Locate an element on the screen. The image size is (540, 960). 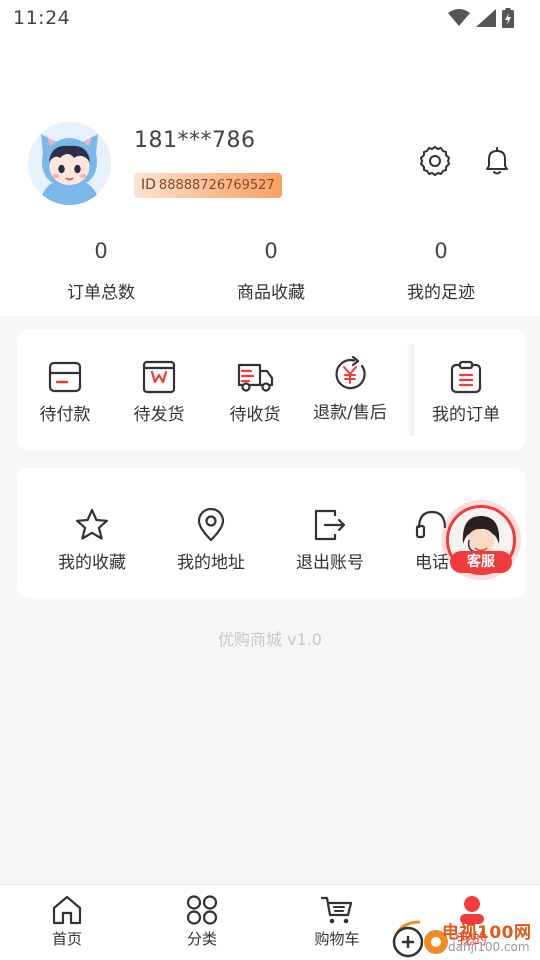
app-version: 优购商城 v1.0 is located at coordinates (269, 639).